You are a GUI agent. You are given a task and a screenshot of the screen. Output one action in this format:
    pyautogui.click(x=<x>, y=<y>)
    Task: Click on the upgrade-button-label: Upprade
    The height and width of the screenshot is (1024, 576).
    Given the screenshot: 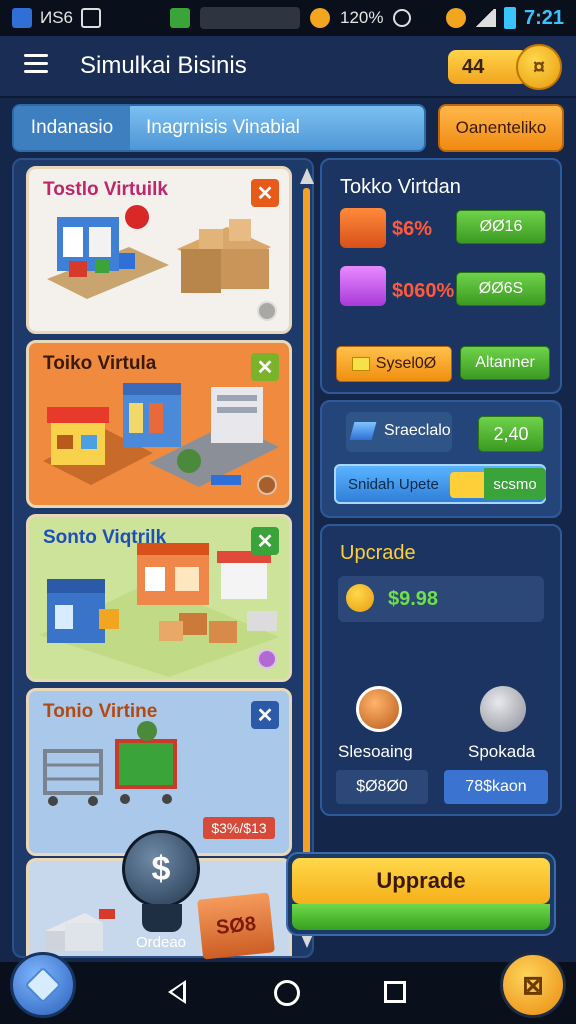 What is the action you would take?
    pyautogui.click(x=421, y=881)
    